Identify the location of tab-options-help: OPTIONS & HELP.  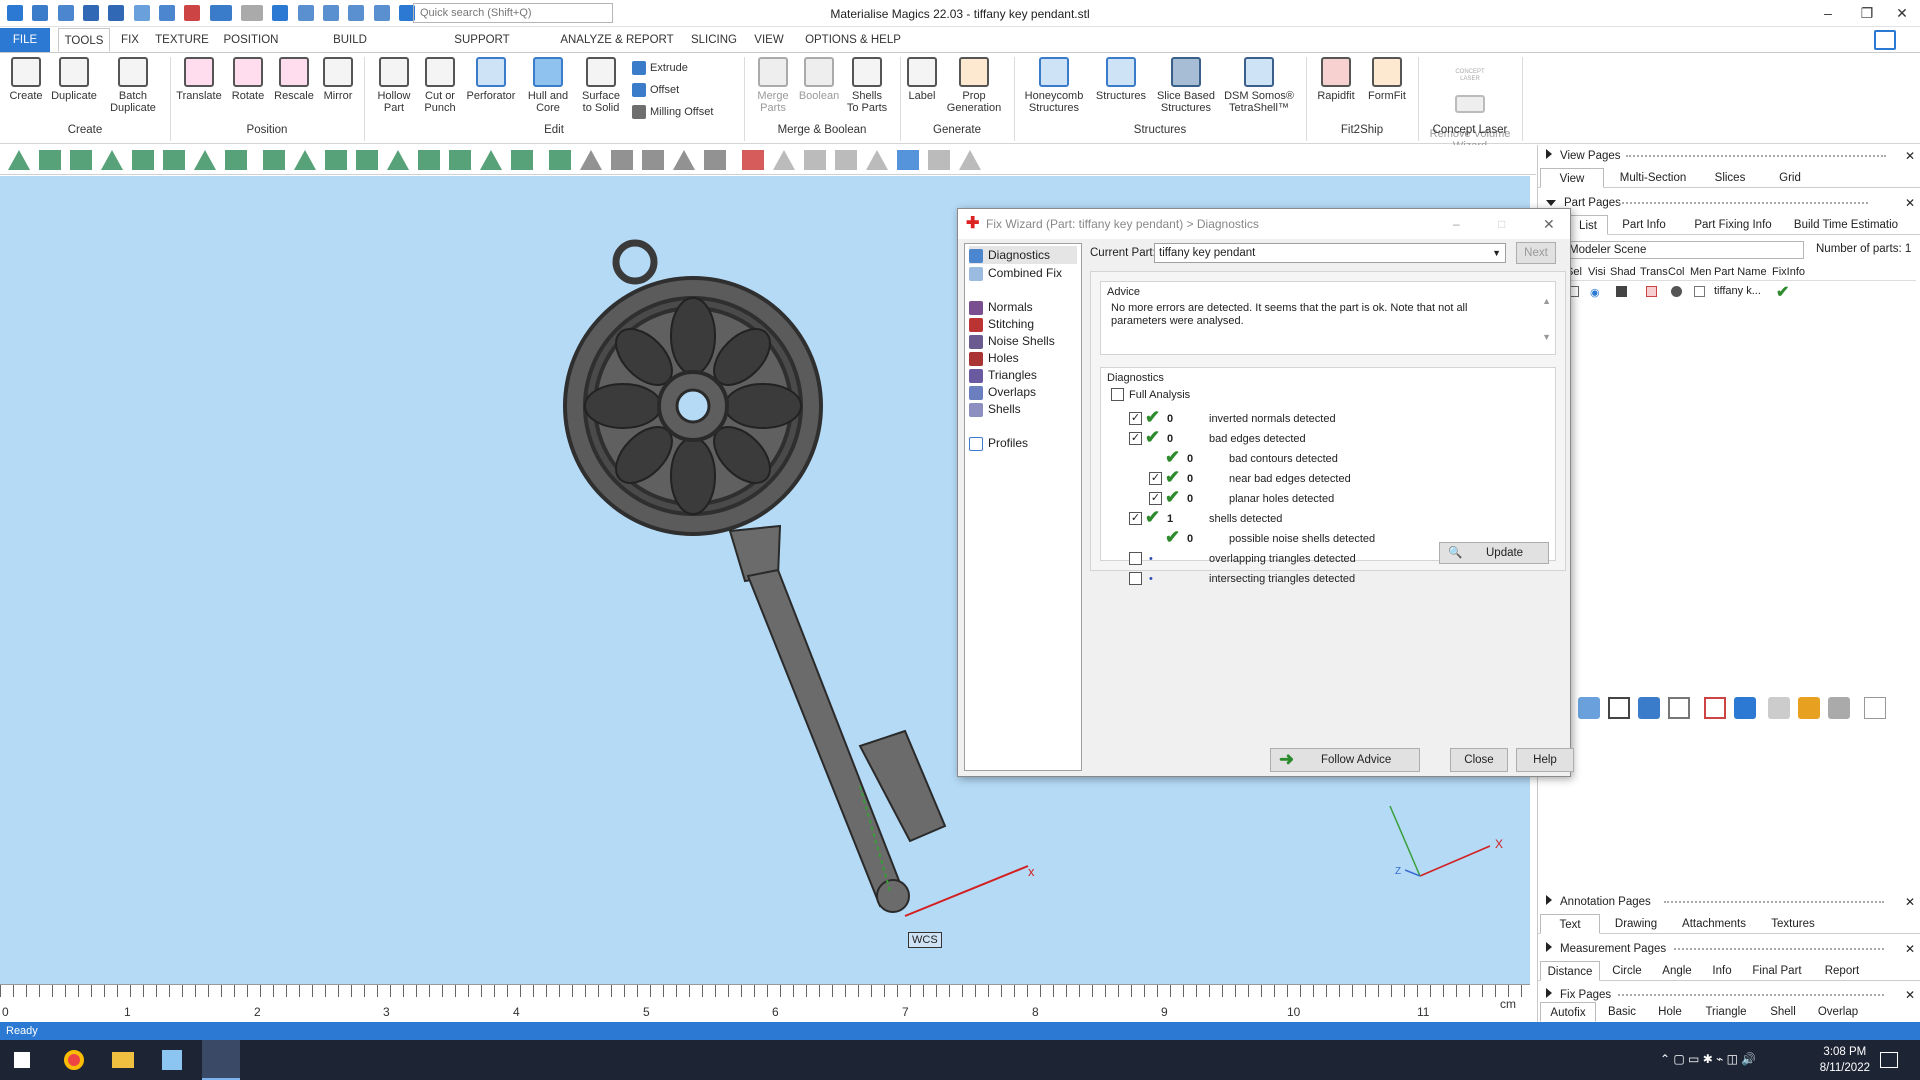
(853, 40).